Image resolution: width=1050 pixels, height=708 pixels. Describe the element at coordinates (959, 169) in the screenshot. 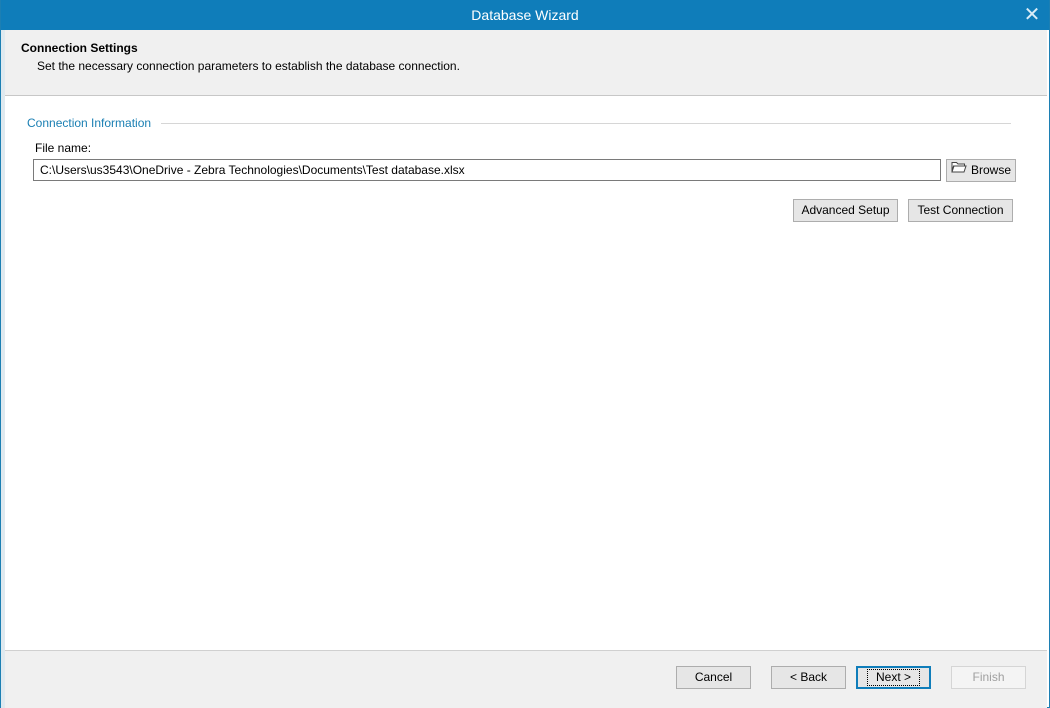

I see `folder-icon` at that location.